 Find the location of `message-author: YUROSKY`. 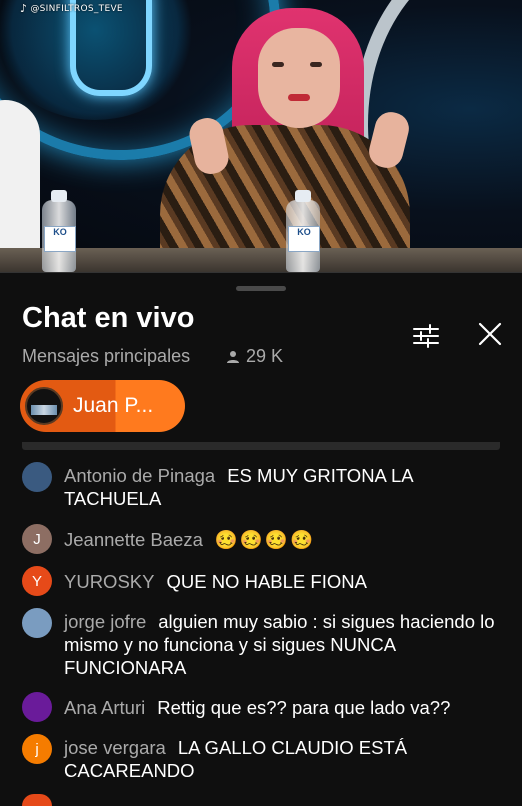

message-author: YUROSKY is located at coordinates (109, 581).